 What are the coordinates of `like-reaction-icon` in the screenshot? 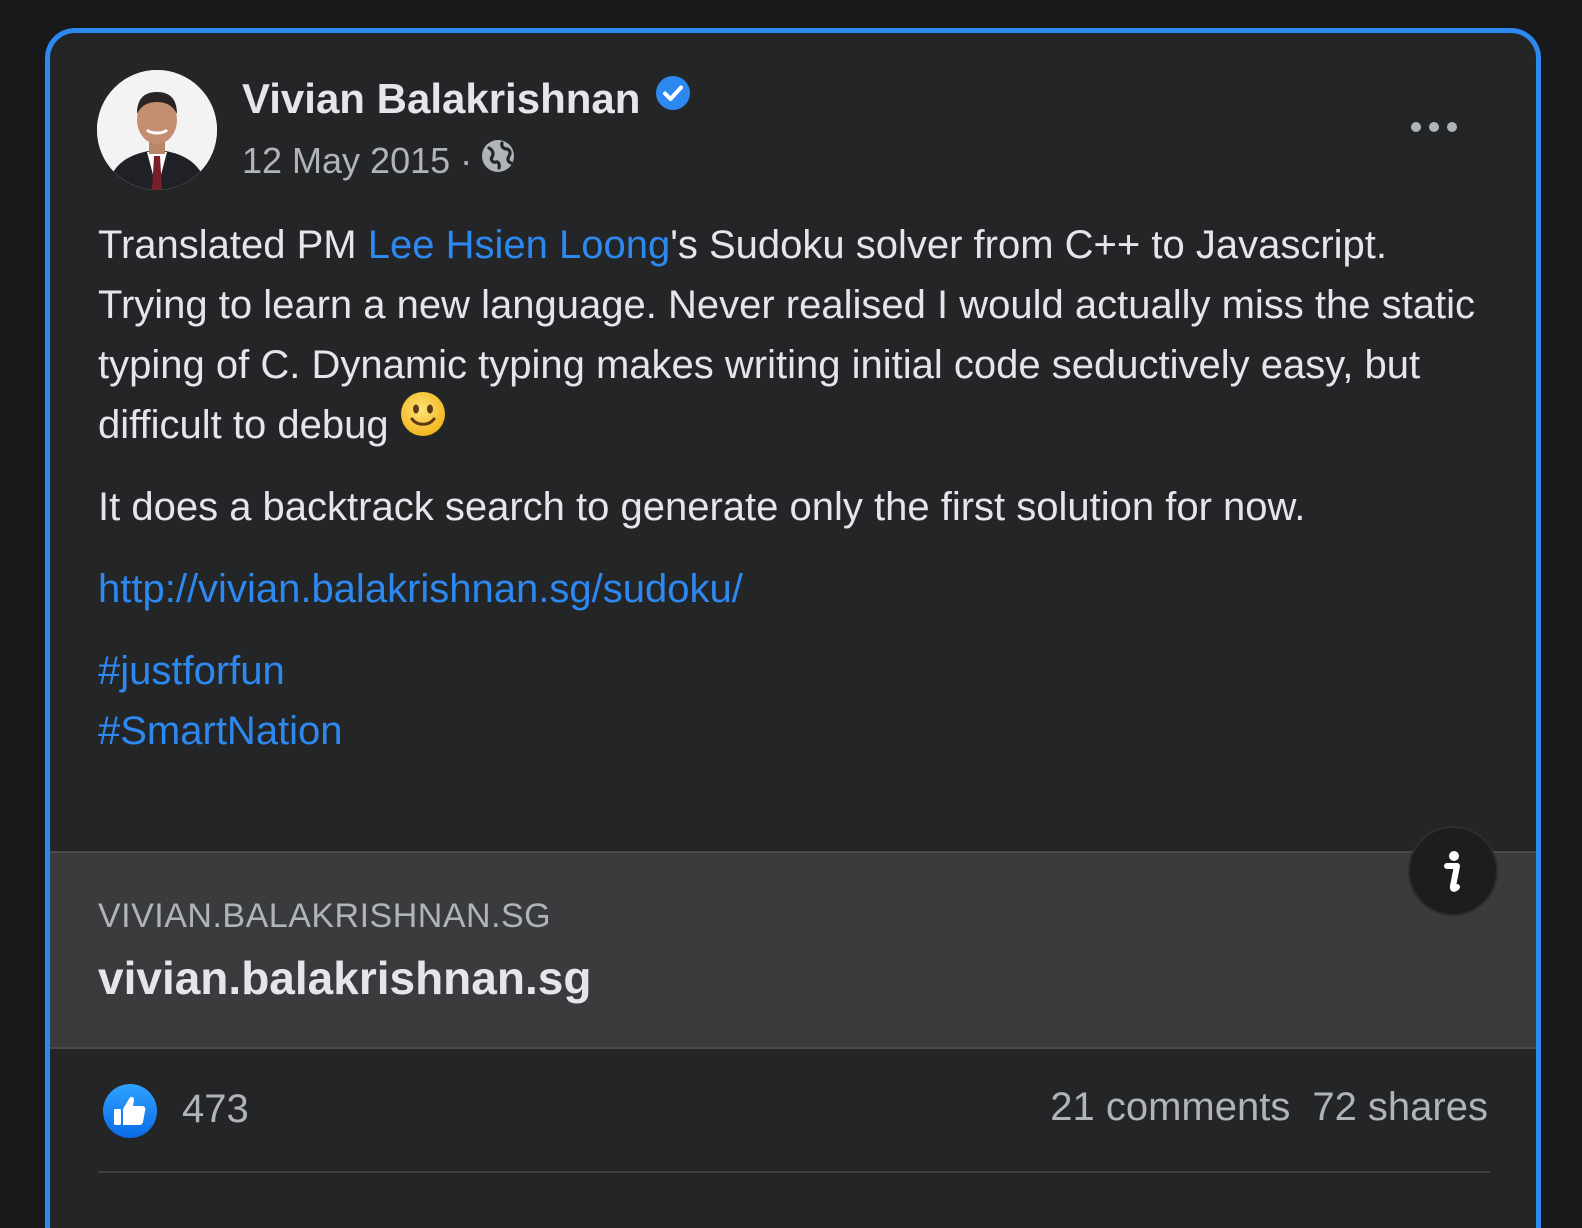 It's located at (130, 1111).